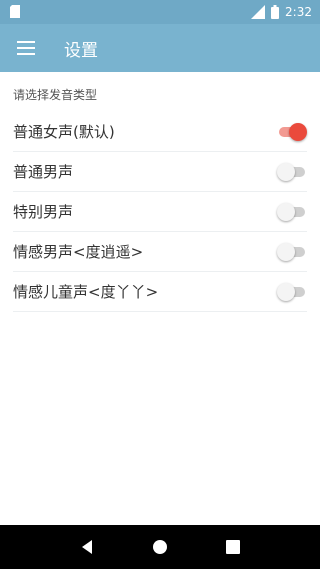  I want to click on app-bar: 设置, so click(160, 48).